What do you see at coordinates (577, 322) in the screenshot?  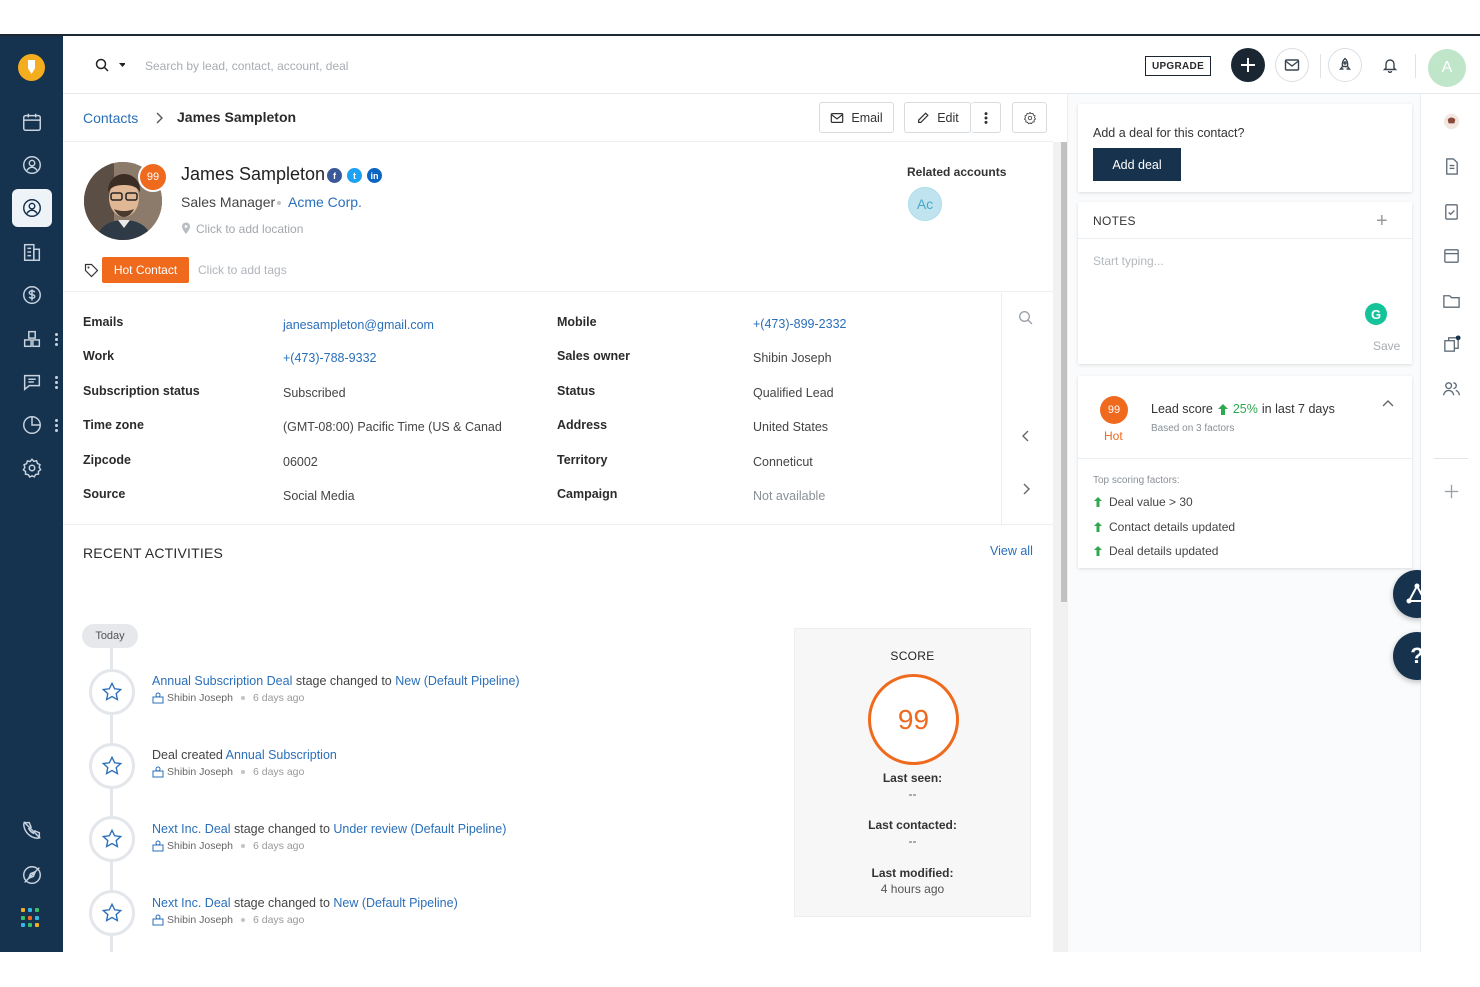 I see `field-label: Mobile` at bounding box center [577, 322].